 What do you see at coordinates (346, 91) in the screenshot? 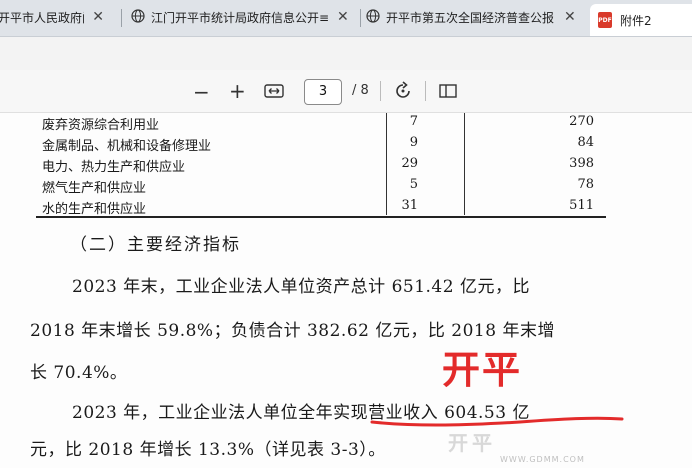
I see `pdf-toolbar: − + 3 / 8` at bounding box center [346, 91].